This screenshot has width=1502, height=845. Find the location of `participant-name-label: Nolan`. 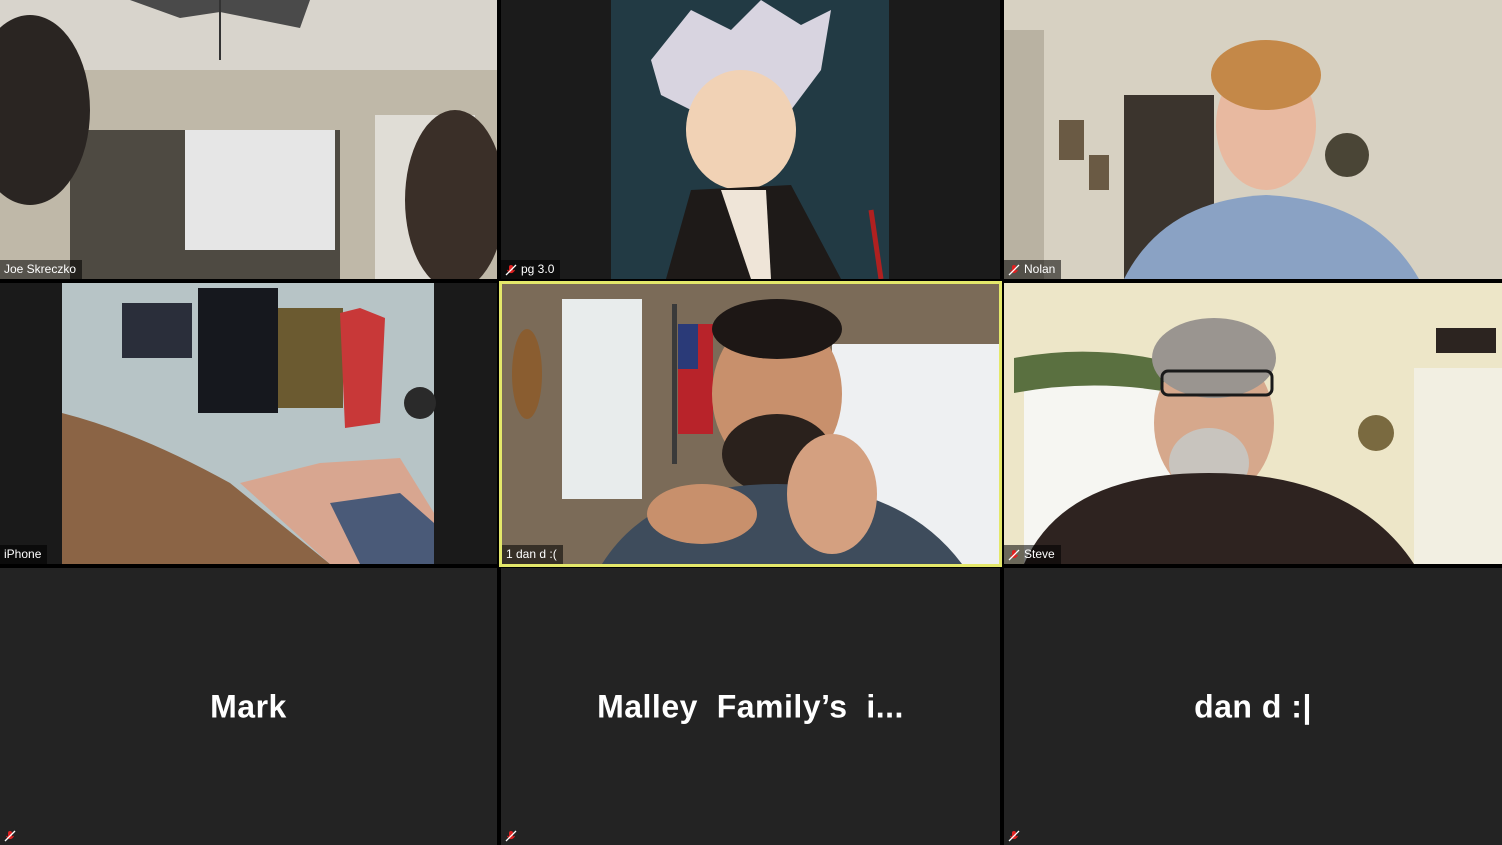

participant-name-label: Nolan is located at coordinates (1033, 269).